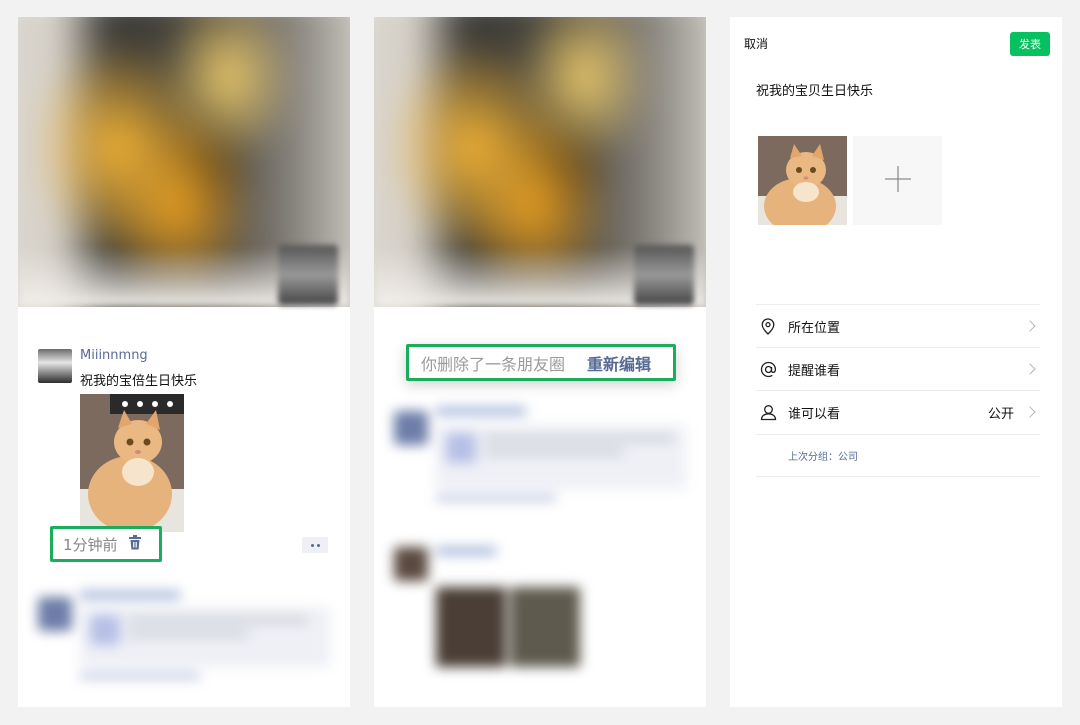 This screenshot has width=1080, height=725. Describe the element at coordinates (315, 545) in the screenshot. I see `more-dots-icon` at that location.